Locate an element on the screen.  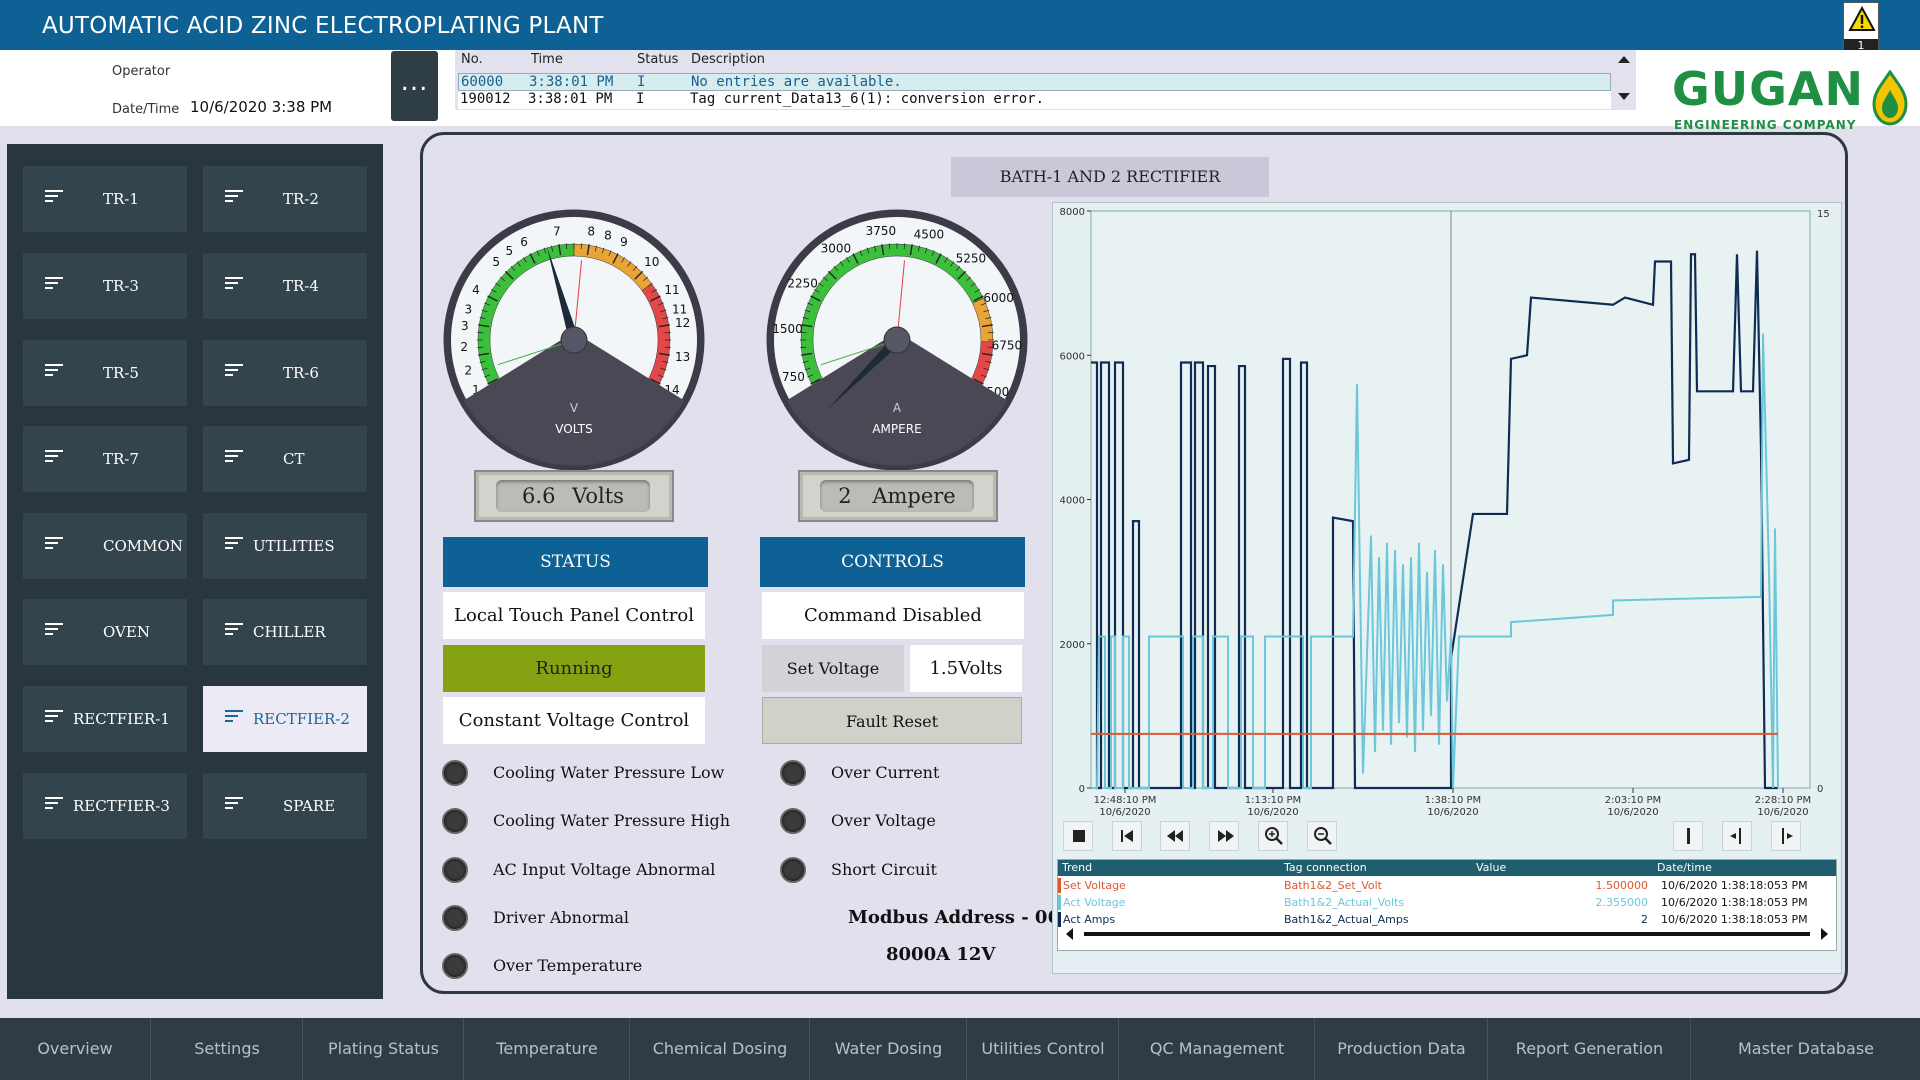
sidebar-item-label: TR-4 is located at coordinates (301, 286).